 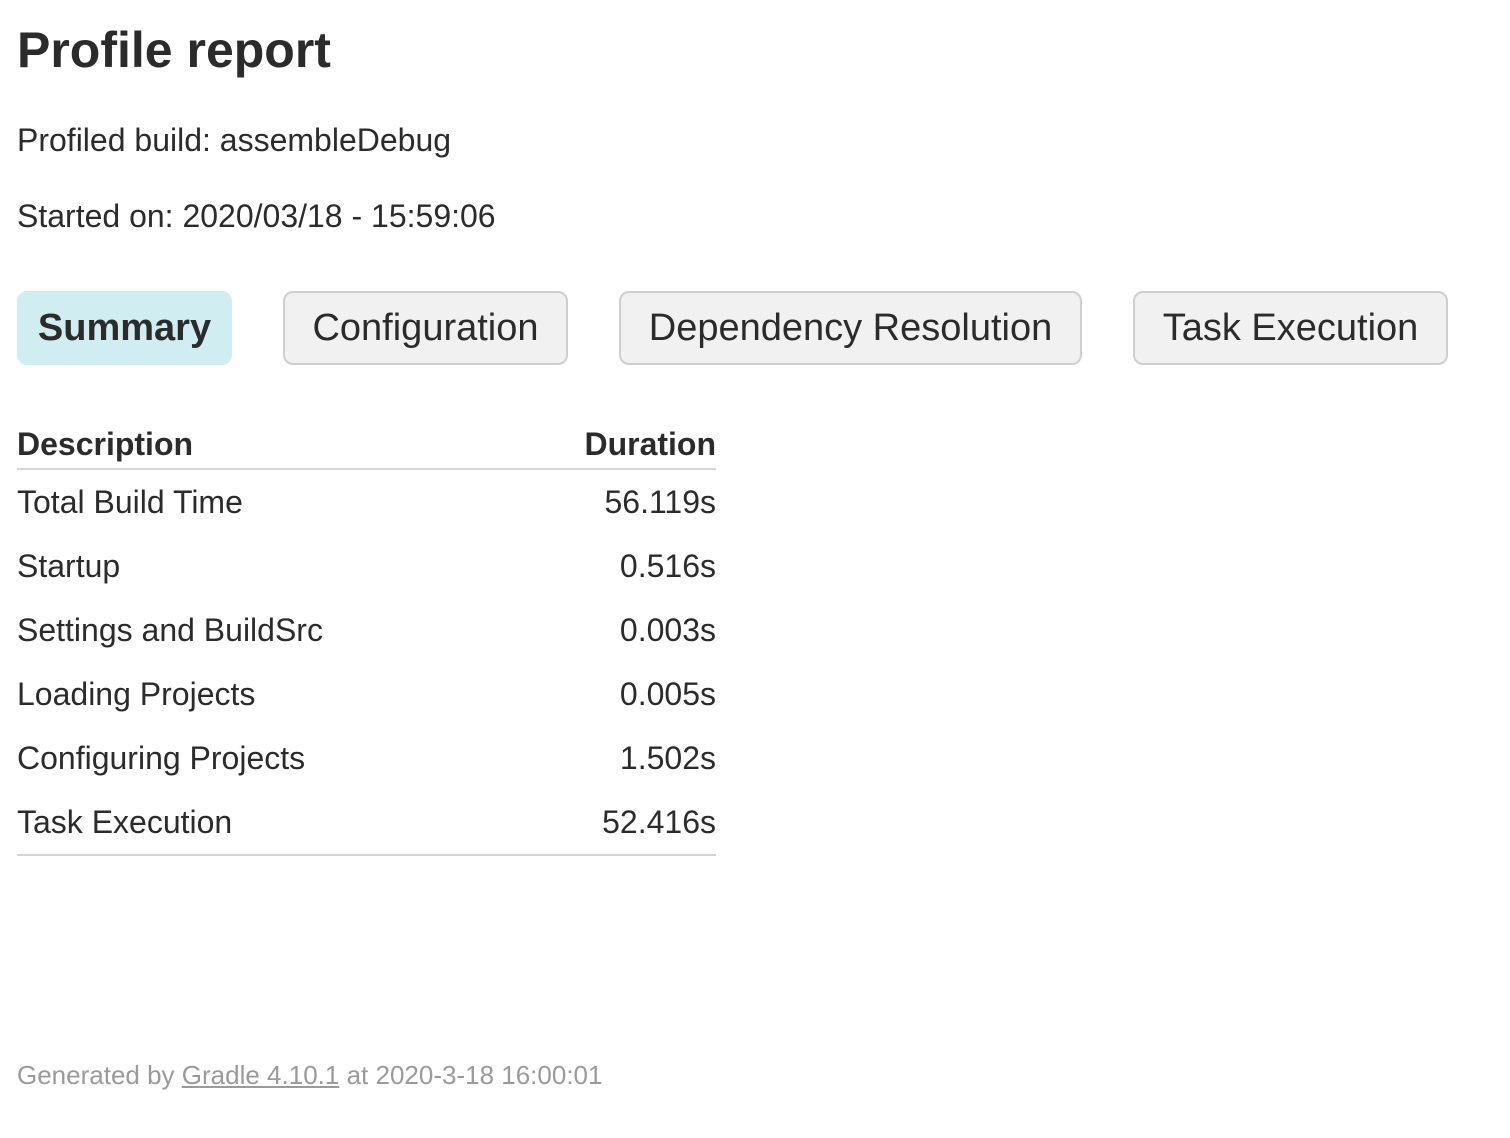 What do you see at coordinates (261, 445) in the screenshot?
I see `column-header-description: Description` at bounding box center [261, 445].